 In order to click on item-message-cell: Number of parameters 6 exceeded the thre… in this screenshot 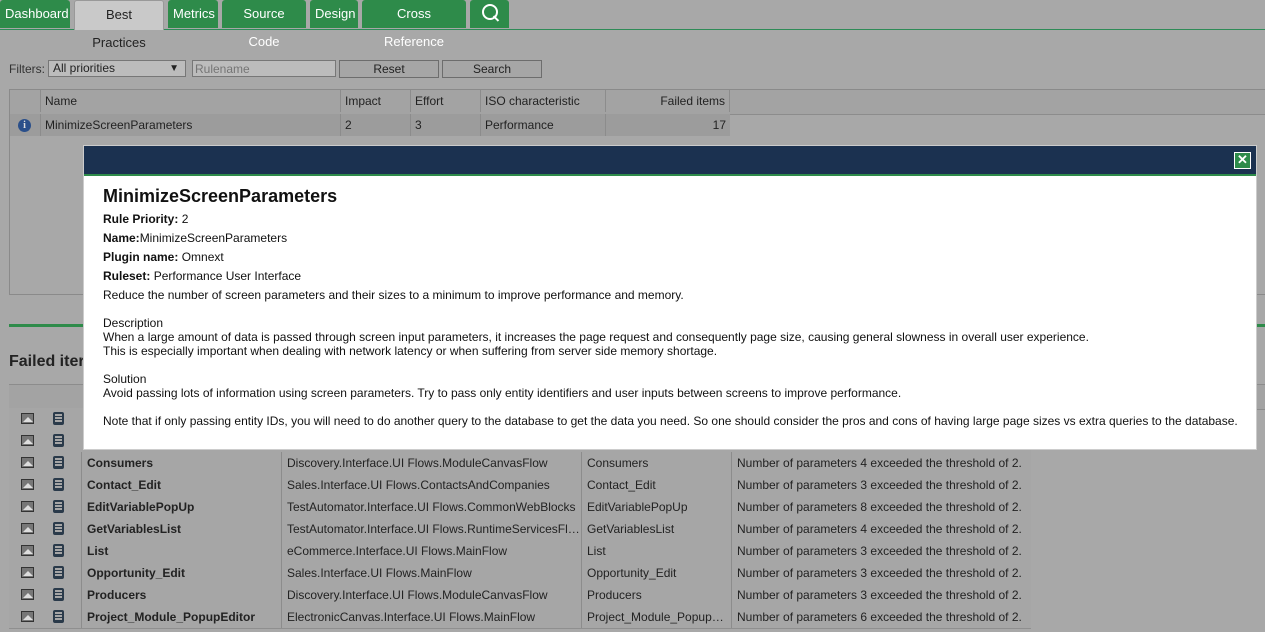, I will do `click(881, 617)`.